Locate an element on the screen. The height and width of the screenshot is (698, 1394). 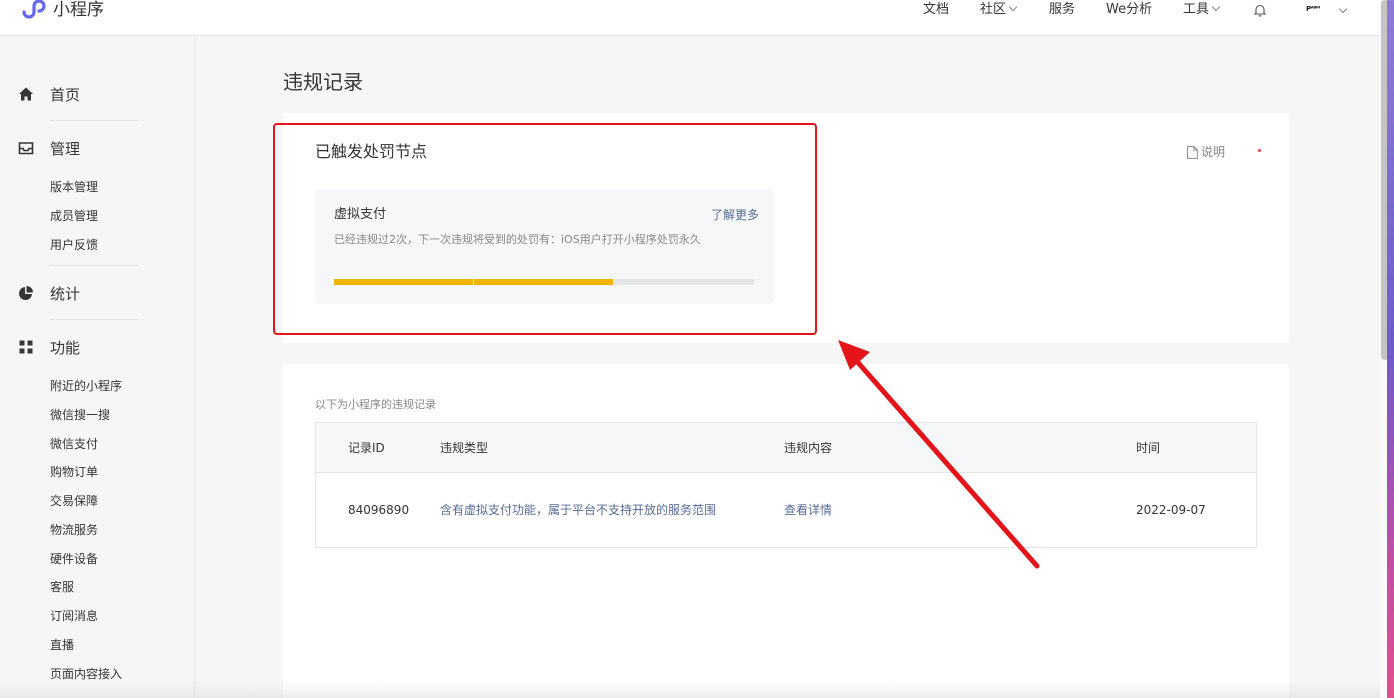
table-header: 记录ID 违规类型 违规内容 时间 is located at coordinates (786, 448).